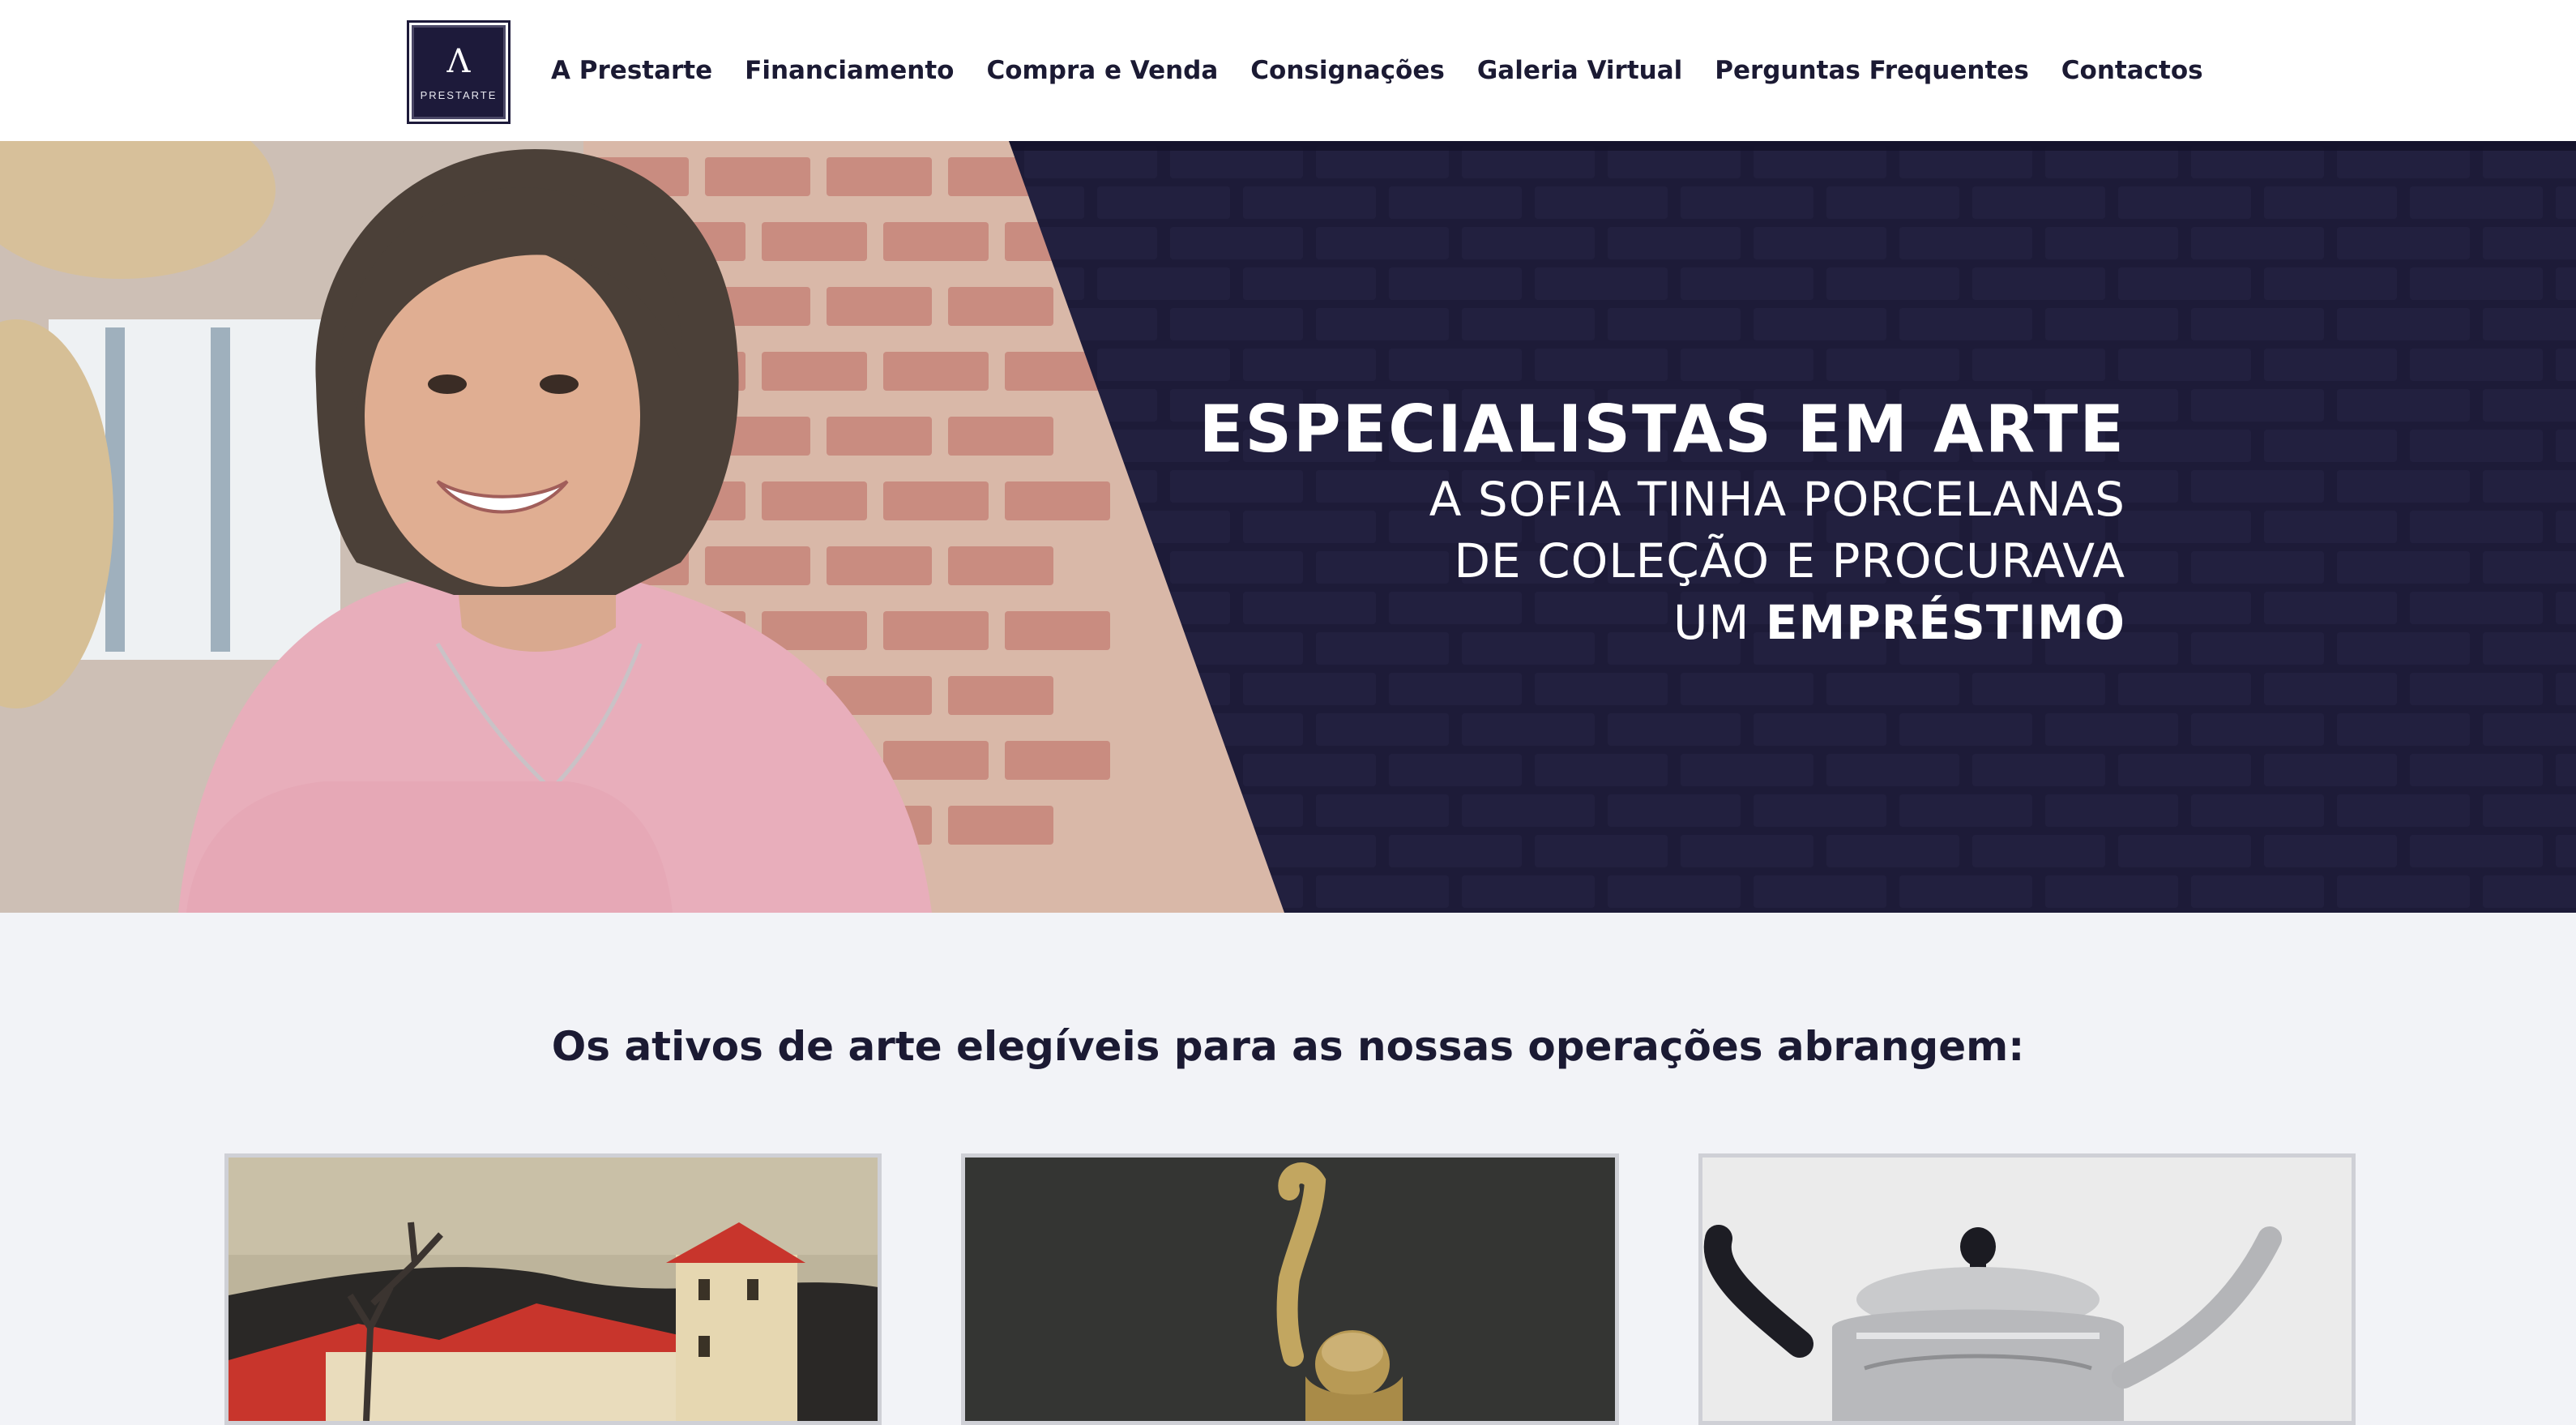 The image size is (2576, 1425). I want to click on card-sculpture, so click(1290, 1289).